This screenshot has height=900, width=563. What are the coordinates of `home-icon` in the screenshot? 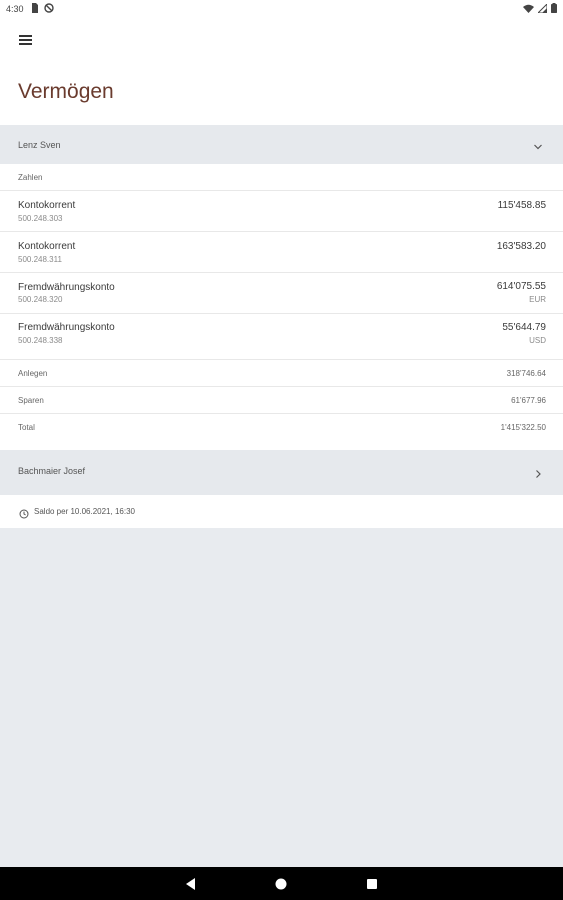 It's located at (281, 884).